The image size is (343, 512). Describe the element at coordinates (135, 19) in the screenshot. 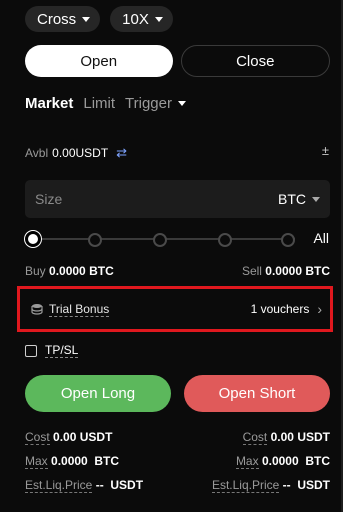

I see `leverage-label: 10X` at that location.